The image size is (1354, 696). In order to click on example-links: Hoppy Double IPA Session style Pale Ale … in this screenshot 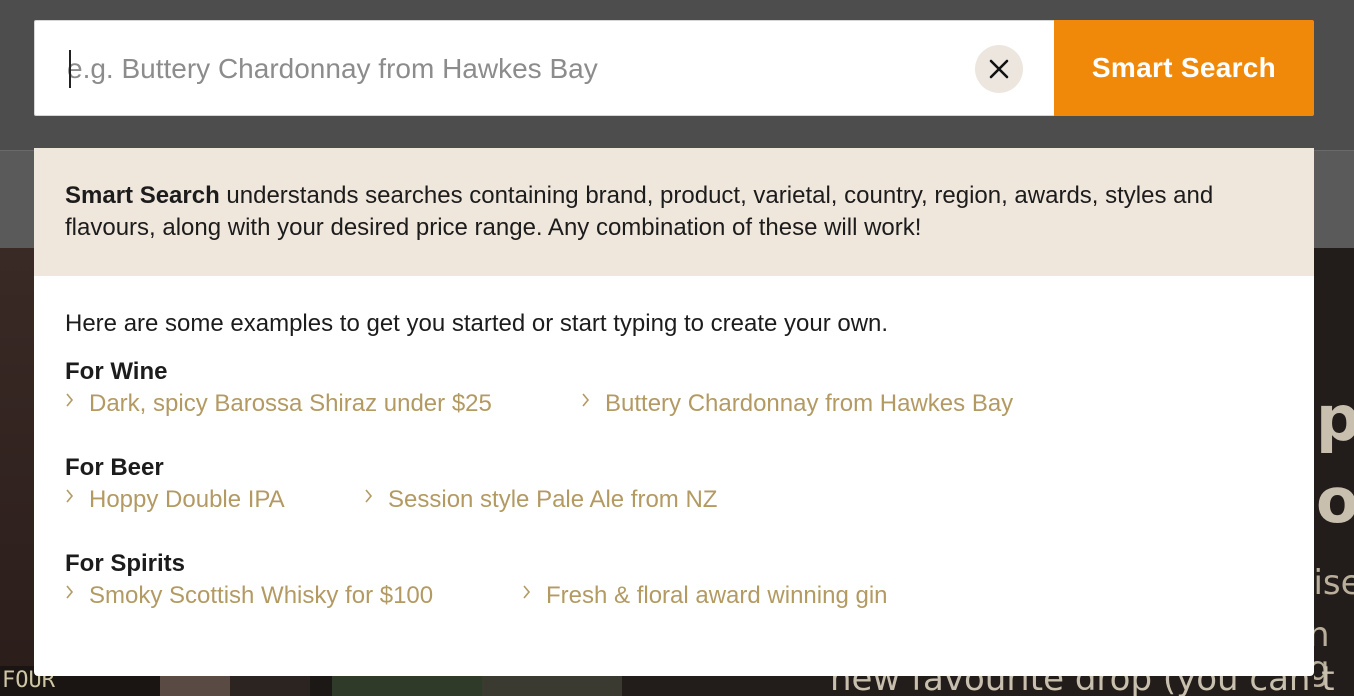, I will do `click(674, 500)`.